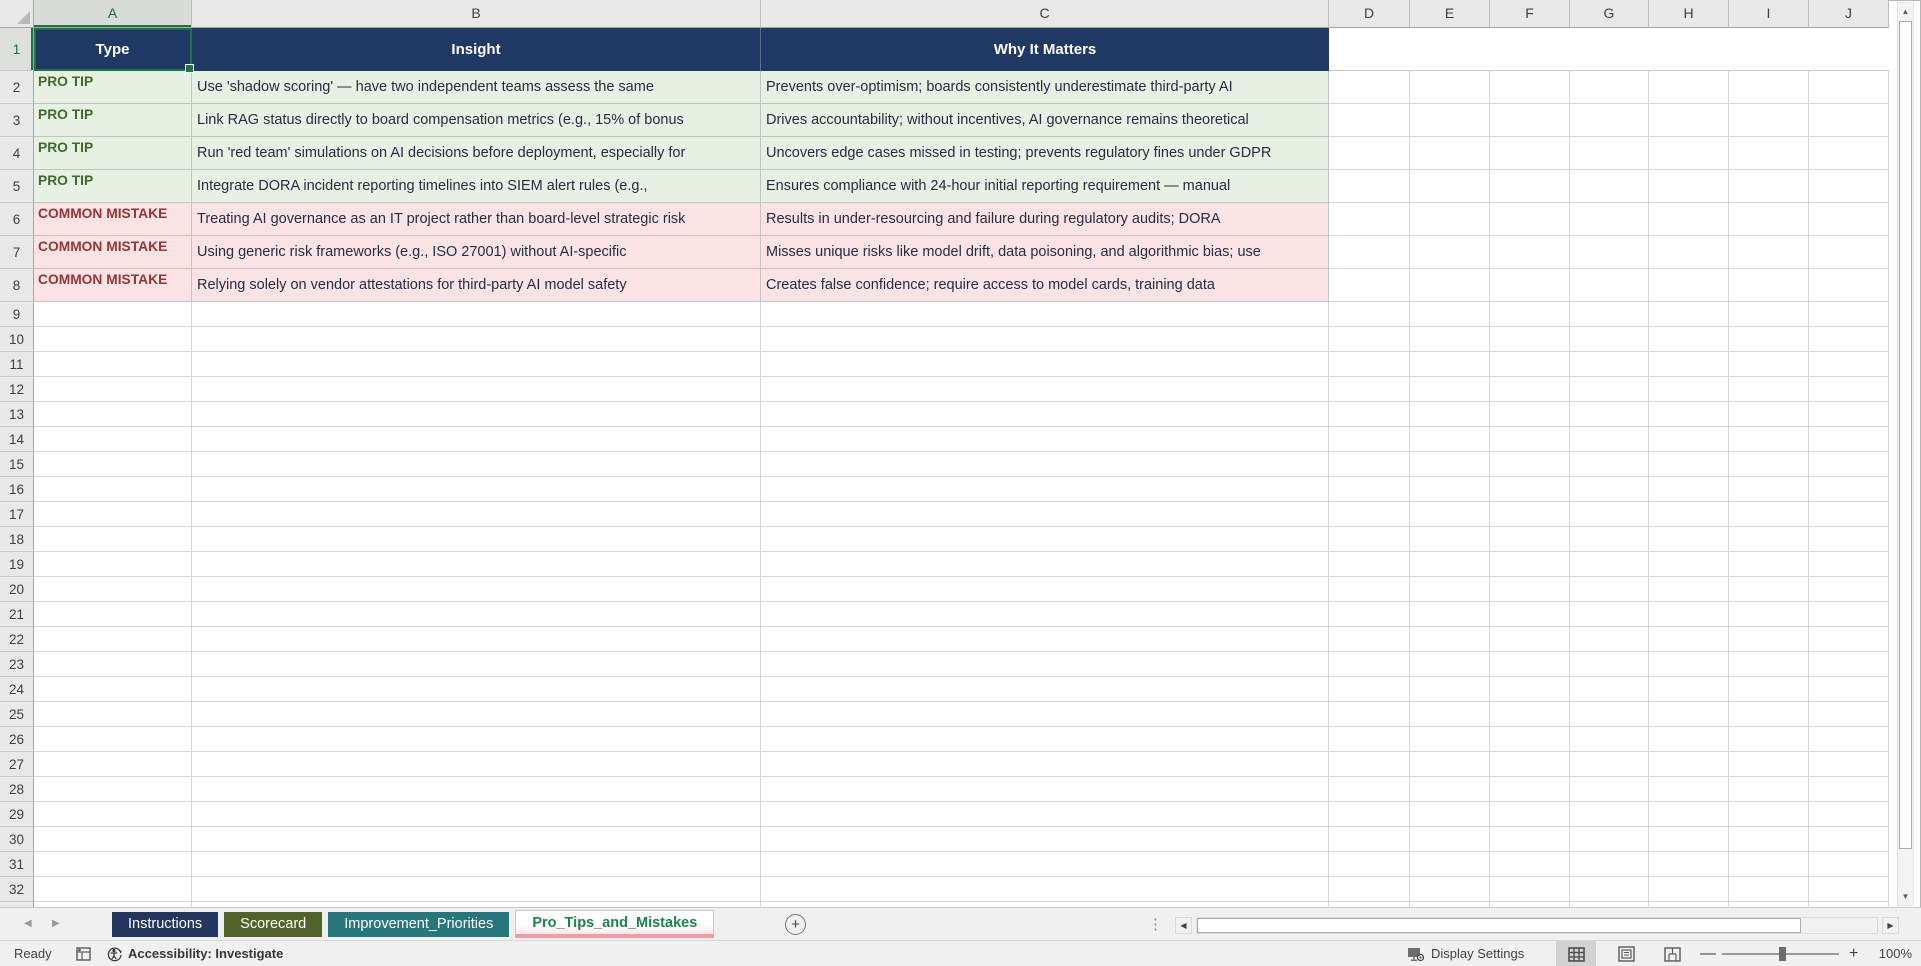 The height and width of the screenshot is (966, 1921). What do you see at coordinates (1045, 639) in the screenshot?
I see `cell-C22` at bounding box center [1045, 639].